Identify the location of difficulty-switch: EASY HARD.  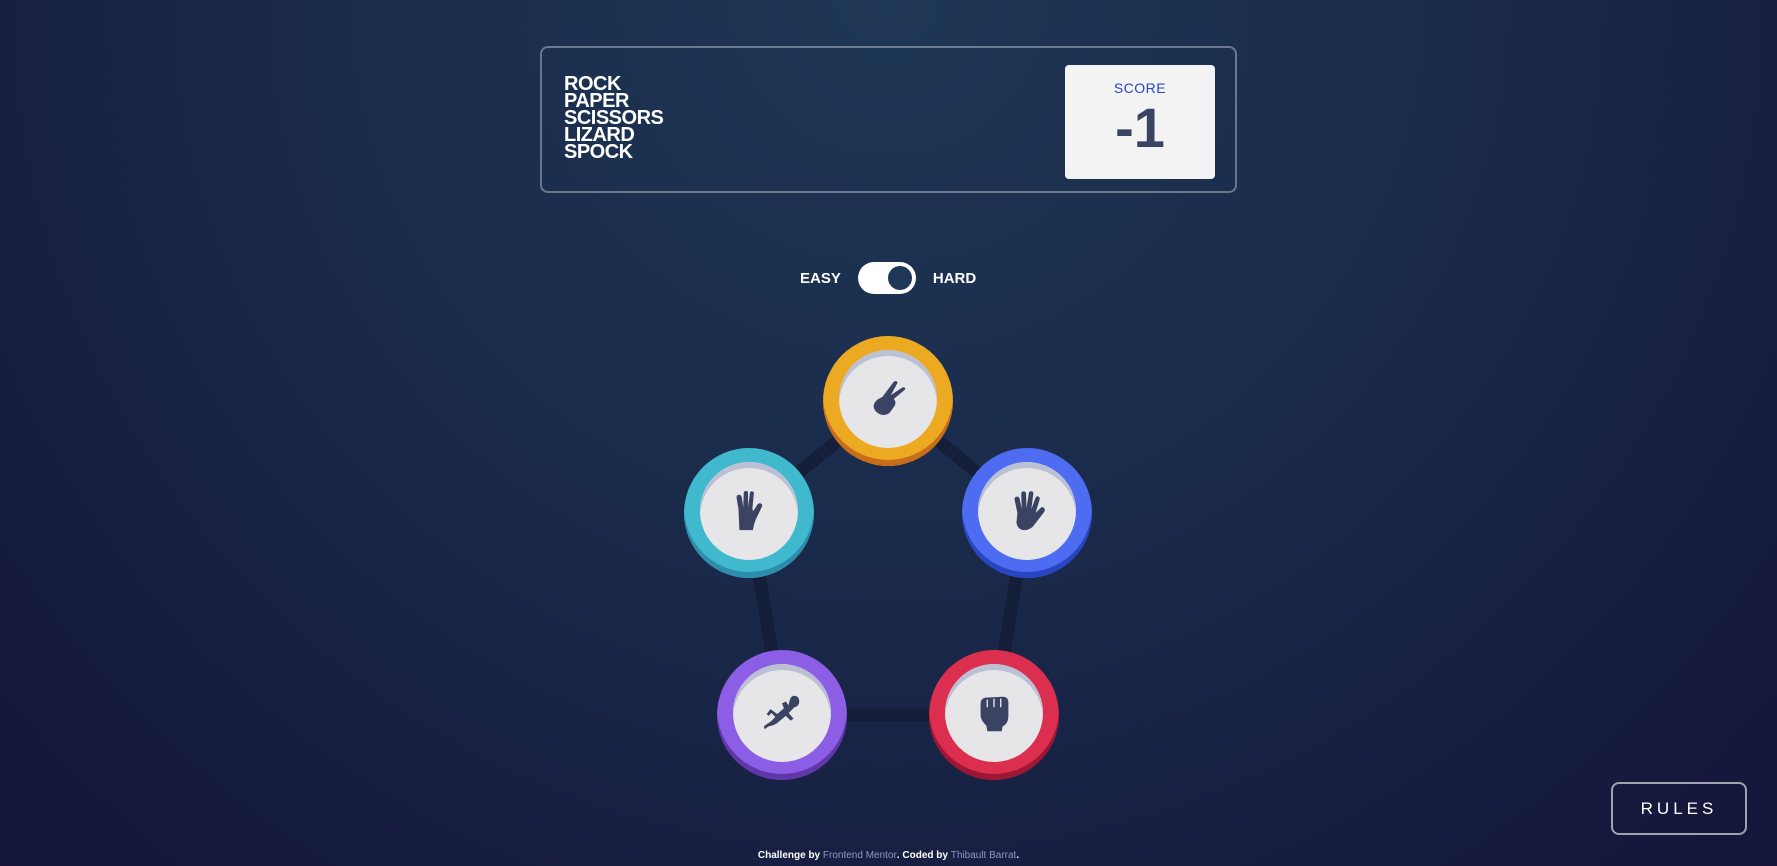
(888, 278).